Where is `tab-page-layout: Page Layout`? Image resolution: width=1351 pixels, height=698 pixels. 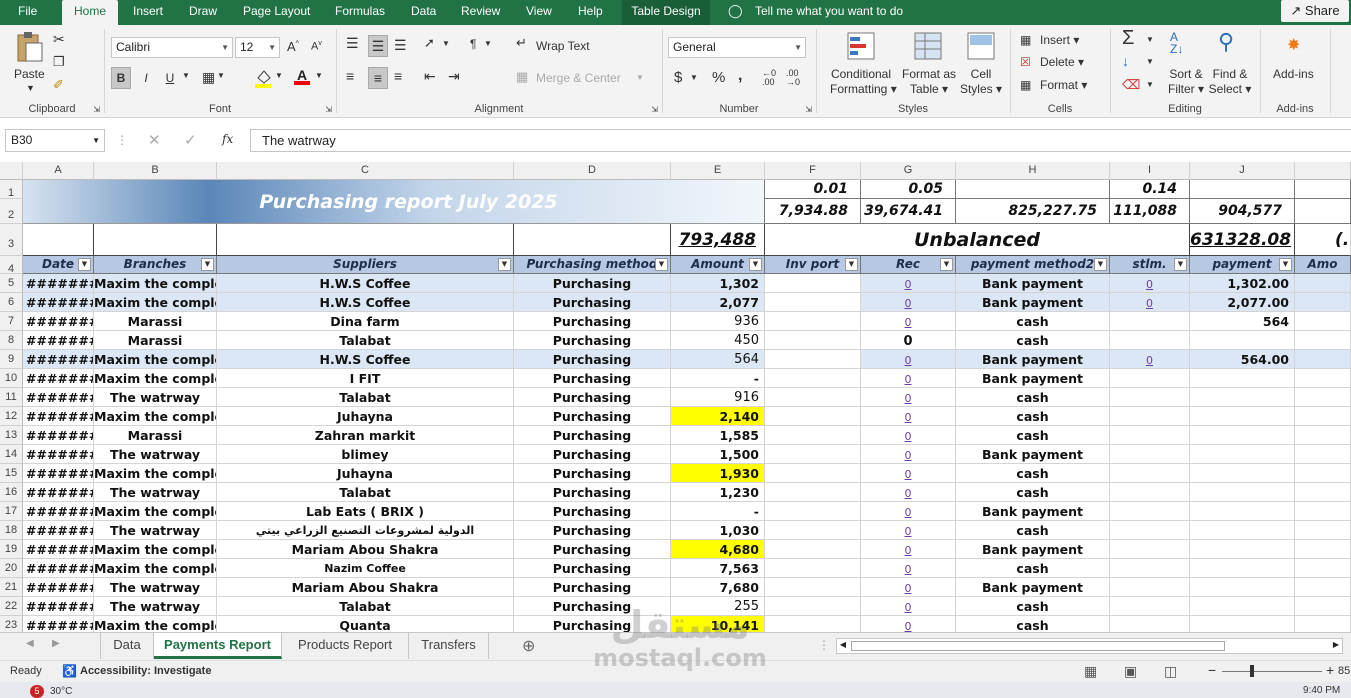
tab-page-layout: Page Layout is located at coordinates (278, 12).